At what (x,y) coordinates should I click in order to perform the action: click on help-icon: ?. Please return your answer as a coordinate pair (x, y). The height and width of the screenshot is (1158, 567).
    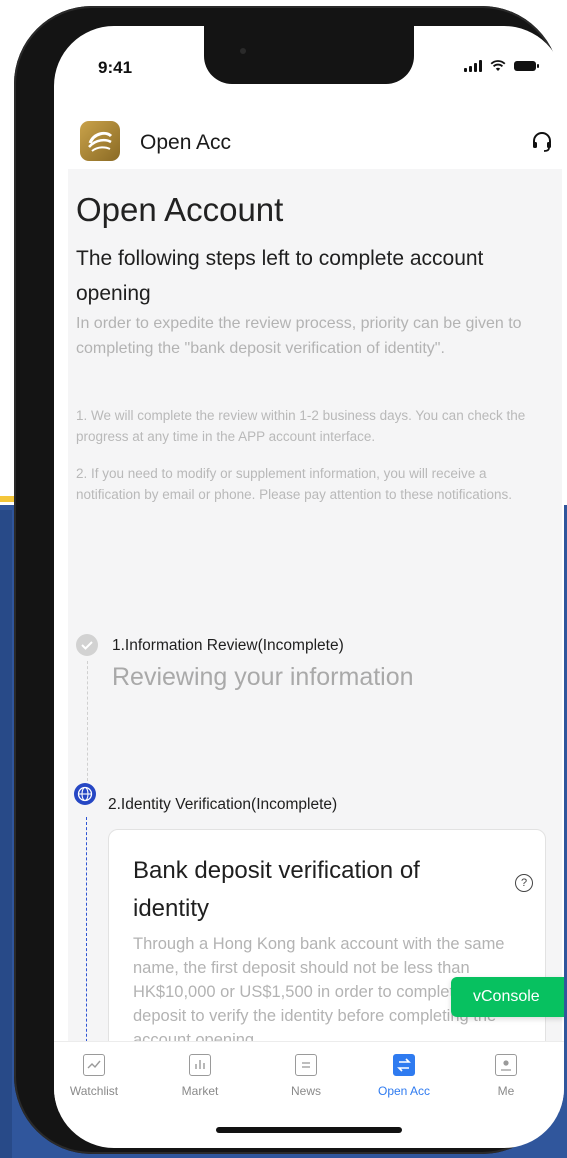
    Looking at the image, I should click on (524, 883).